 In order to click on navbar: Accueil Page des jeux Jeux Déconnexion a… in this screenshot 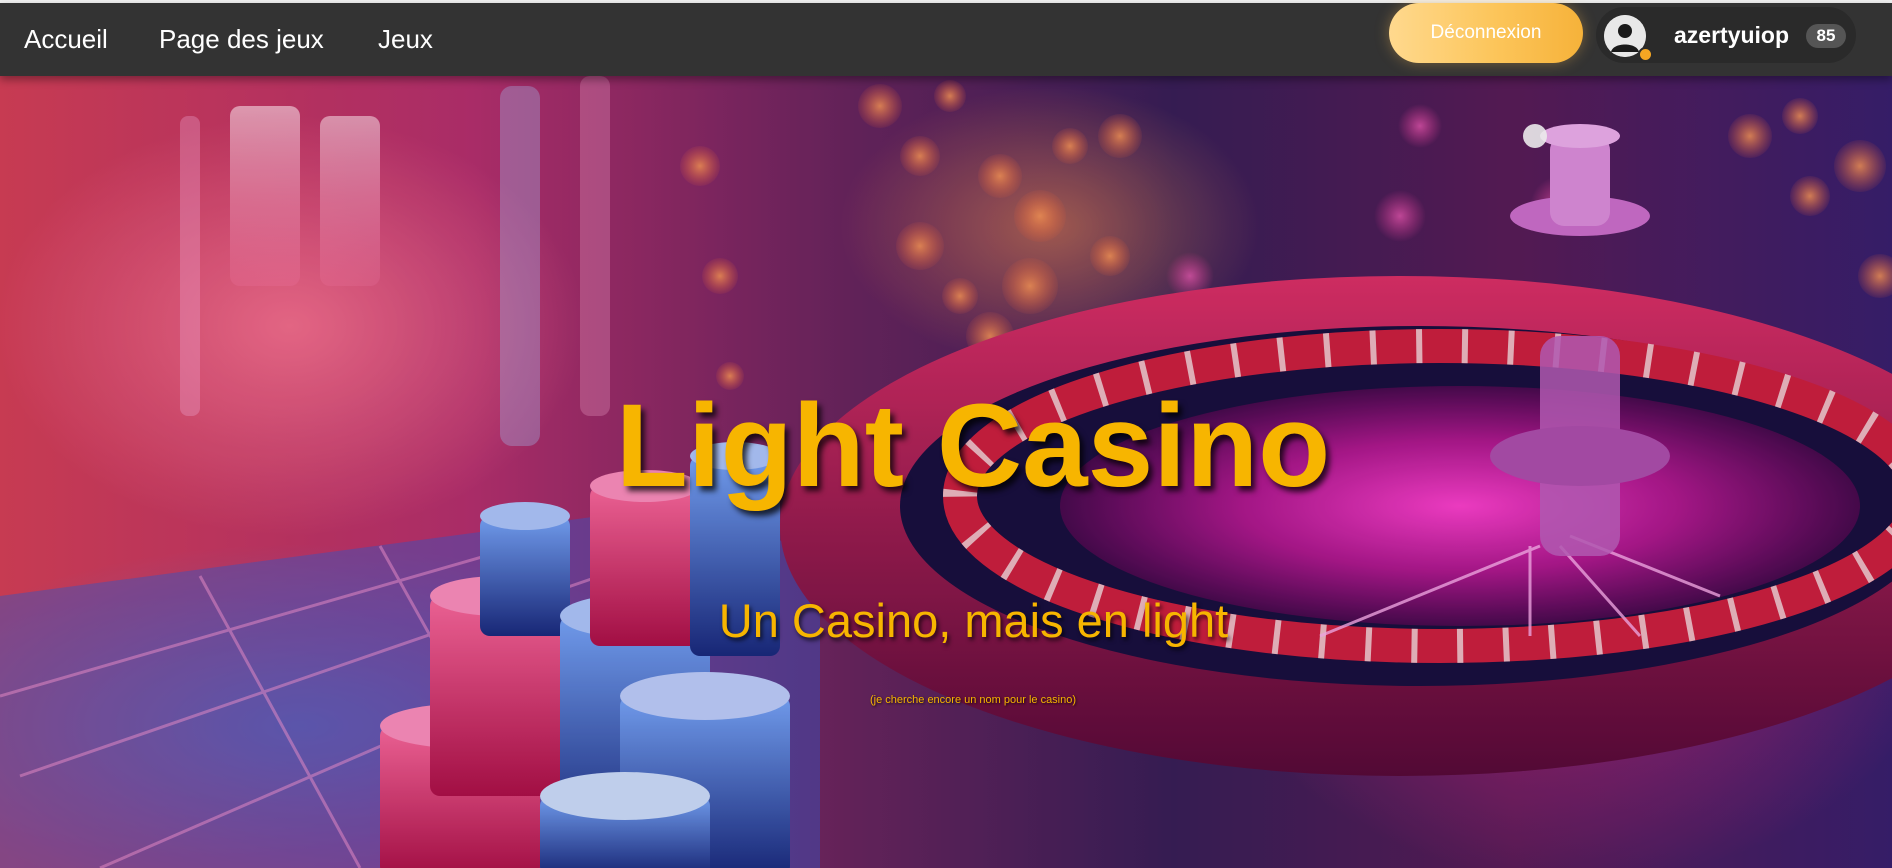, I will do `click(946, 39)`.